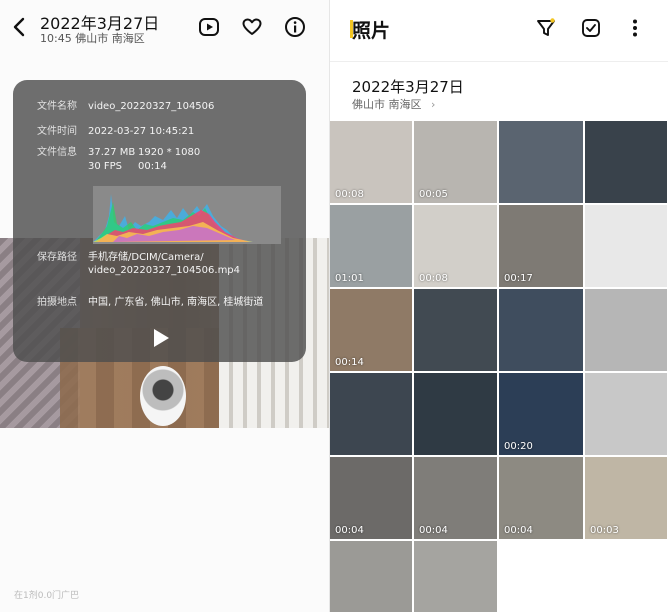 The image size is (668, 612). What do you see at coordinates (349, 362) in the screenshot?
I see `video-duration-label: 00:14` at bounding box center [349, 362].